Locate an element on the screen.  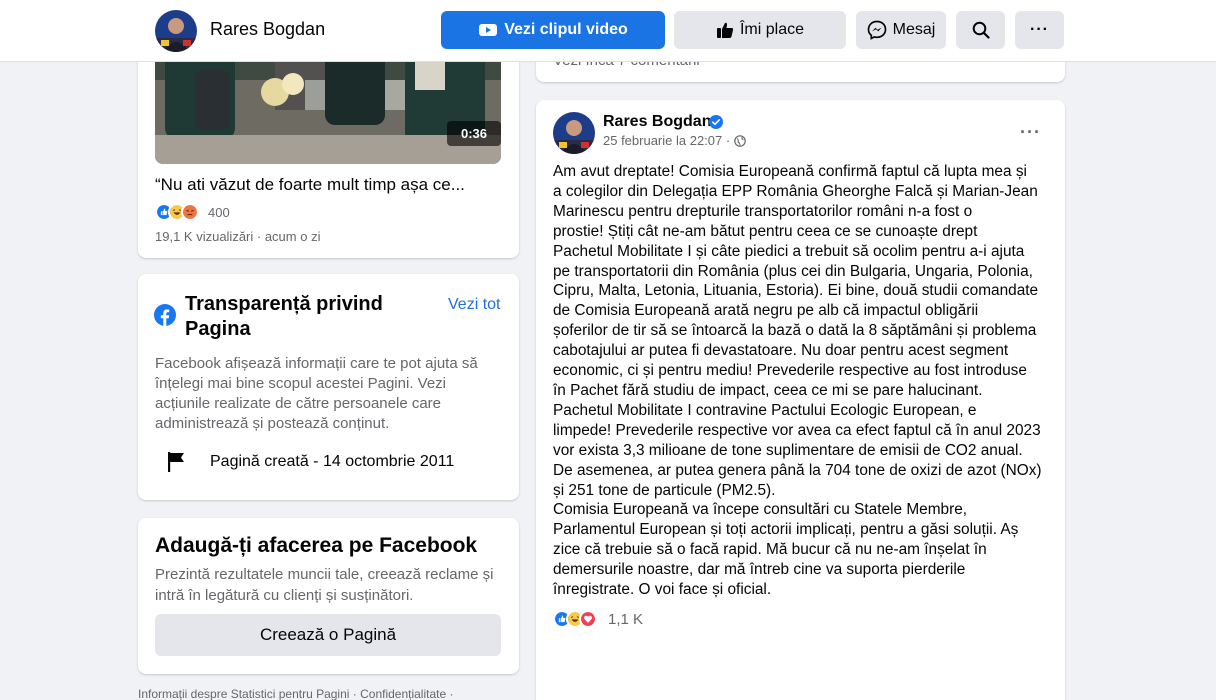
post-reactions: 1,1 K is located at coordinates (598, 619).